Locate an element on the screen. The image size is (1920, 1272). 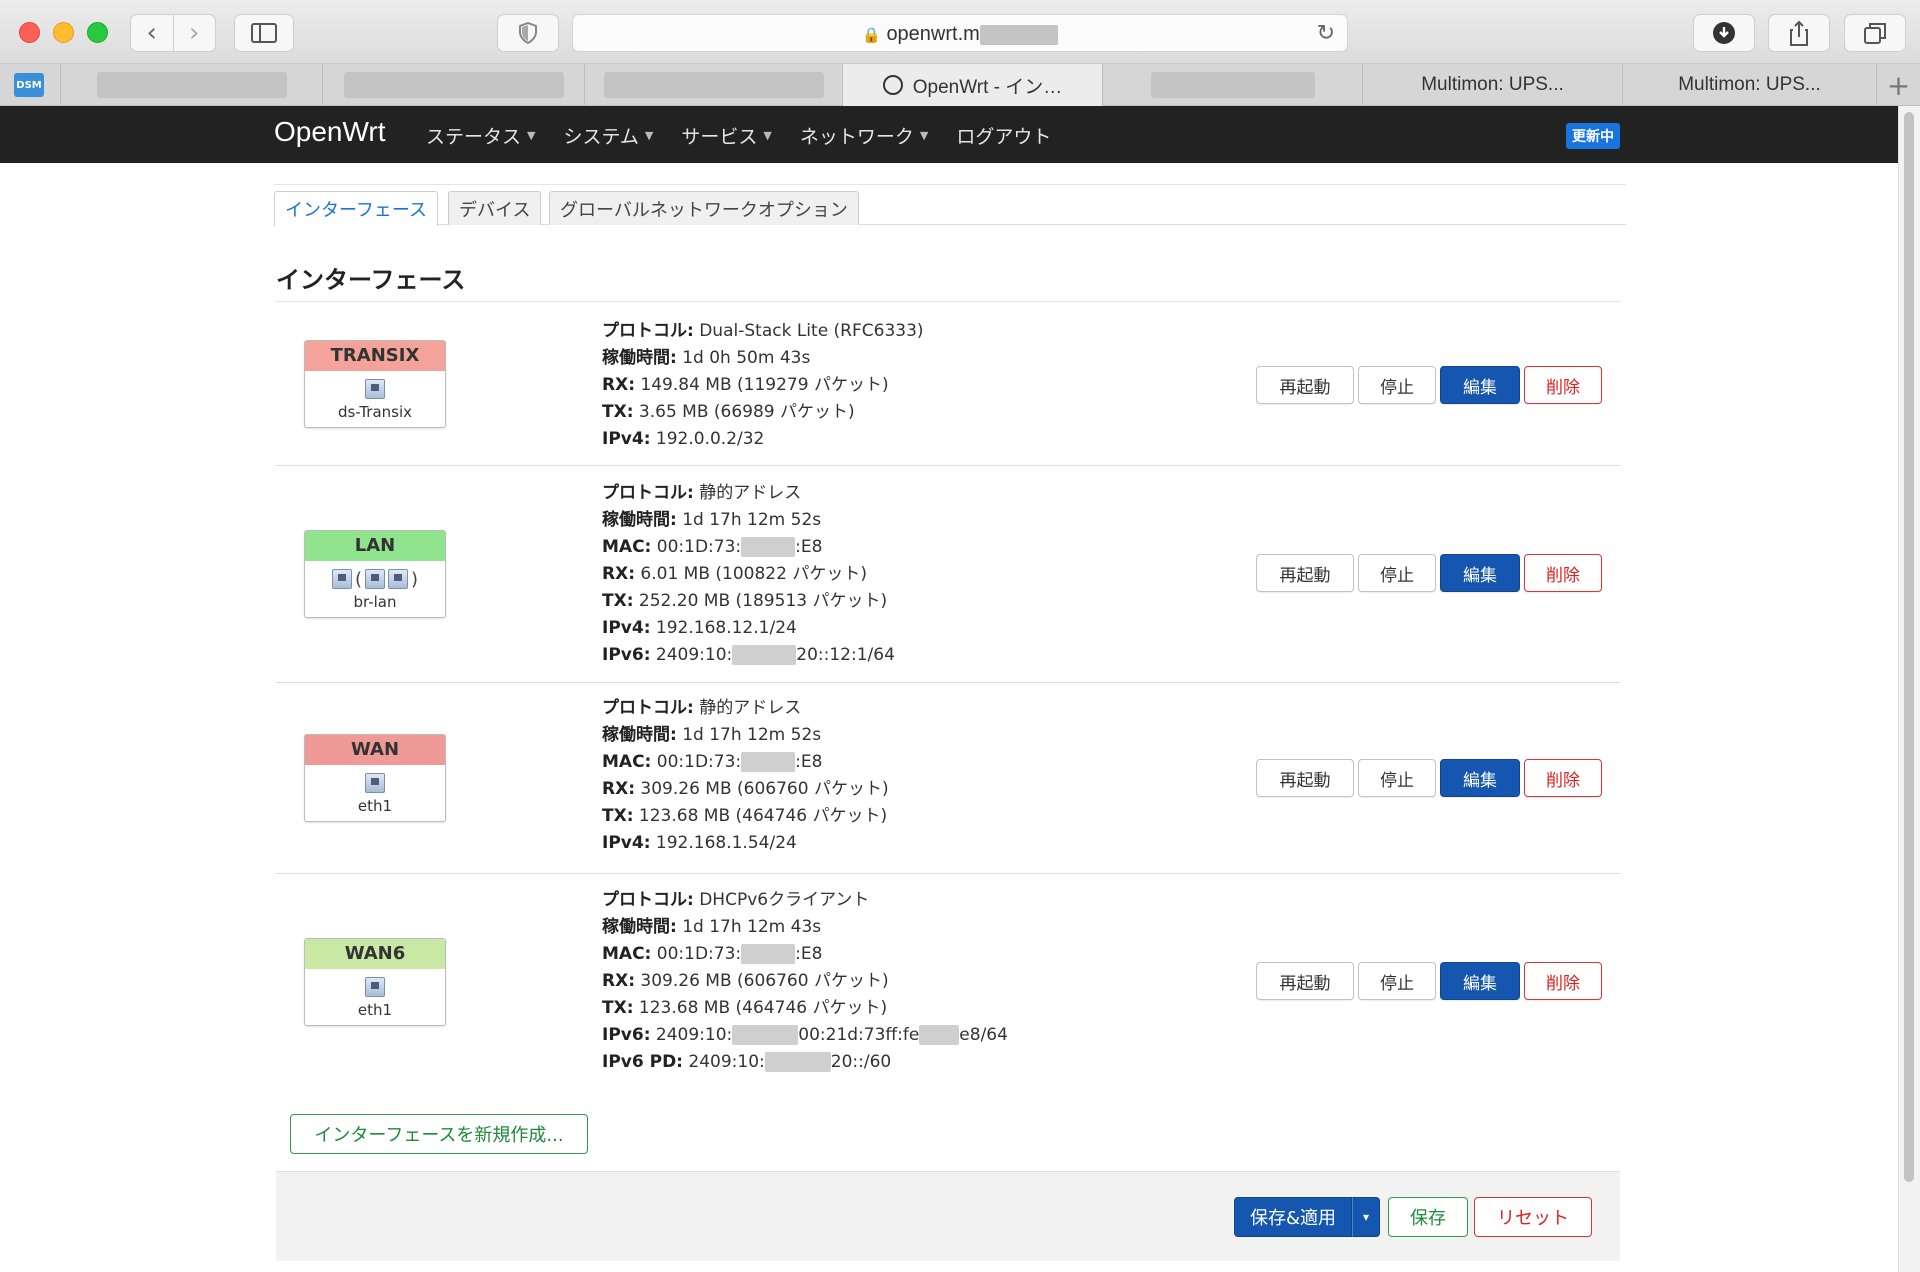
tab-global-options: グローバルネットワークオプション is located at coordinates (704, 208).